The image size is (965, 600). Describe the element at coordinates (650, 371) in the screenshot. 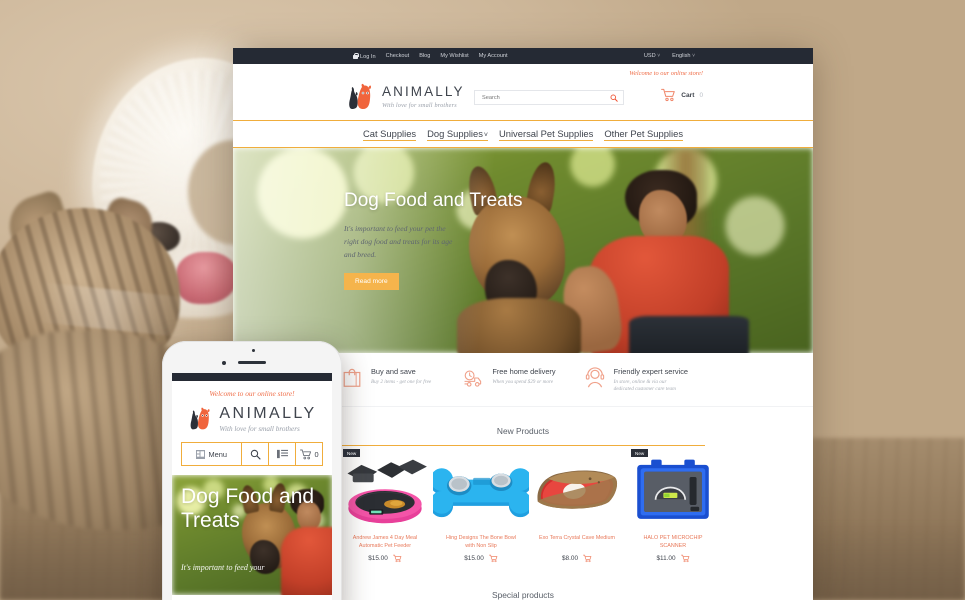

I see `service-title: Friendly expert service` at that location.